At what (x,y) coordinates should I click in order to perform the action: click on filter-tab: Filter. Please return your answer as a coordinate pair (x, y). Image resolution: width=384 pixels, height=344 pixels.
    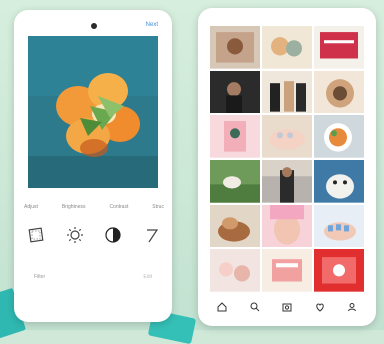
    Looking at the image, I should click on (39, 277).